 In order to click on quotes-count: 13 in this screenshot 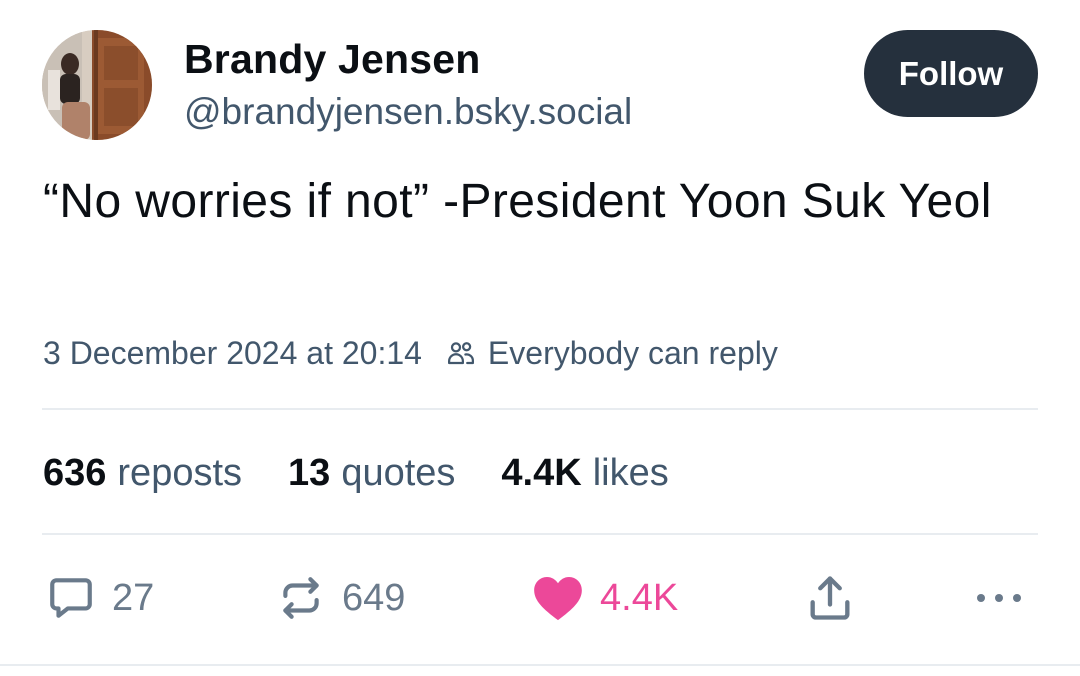, I will do `click(309, 472)`.